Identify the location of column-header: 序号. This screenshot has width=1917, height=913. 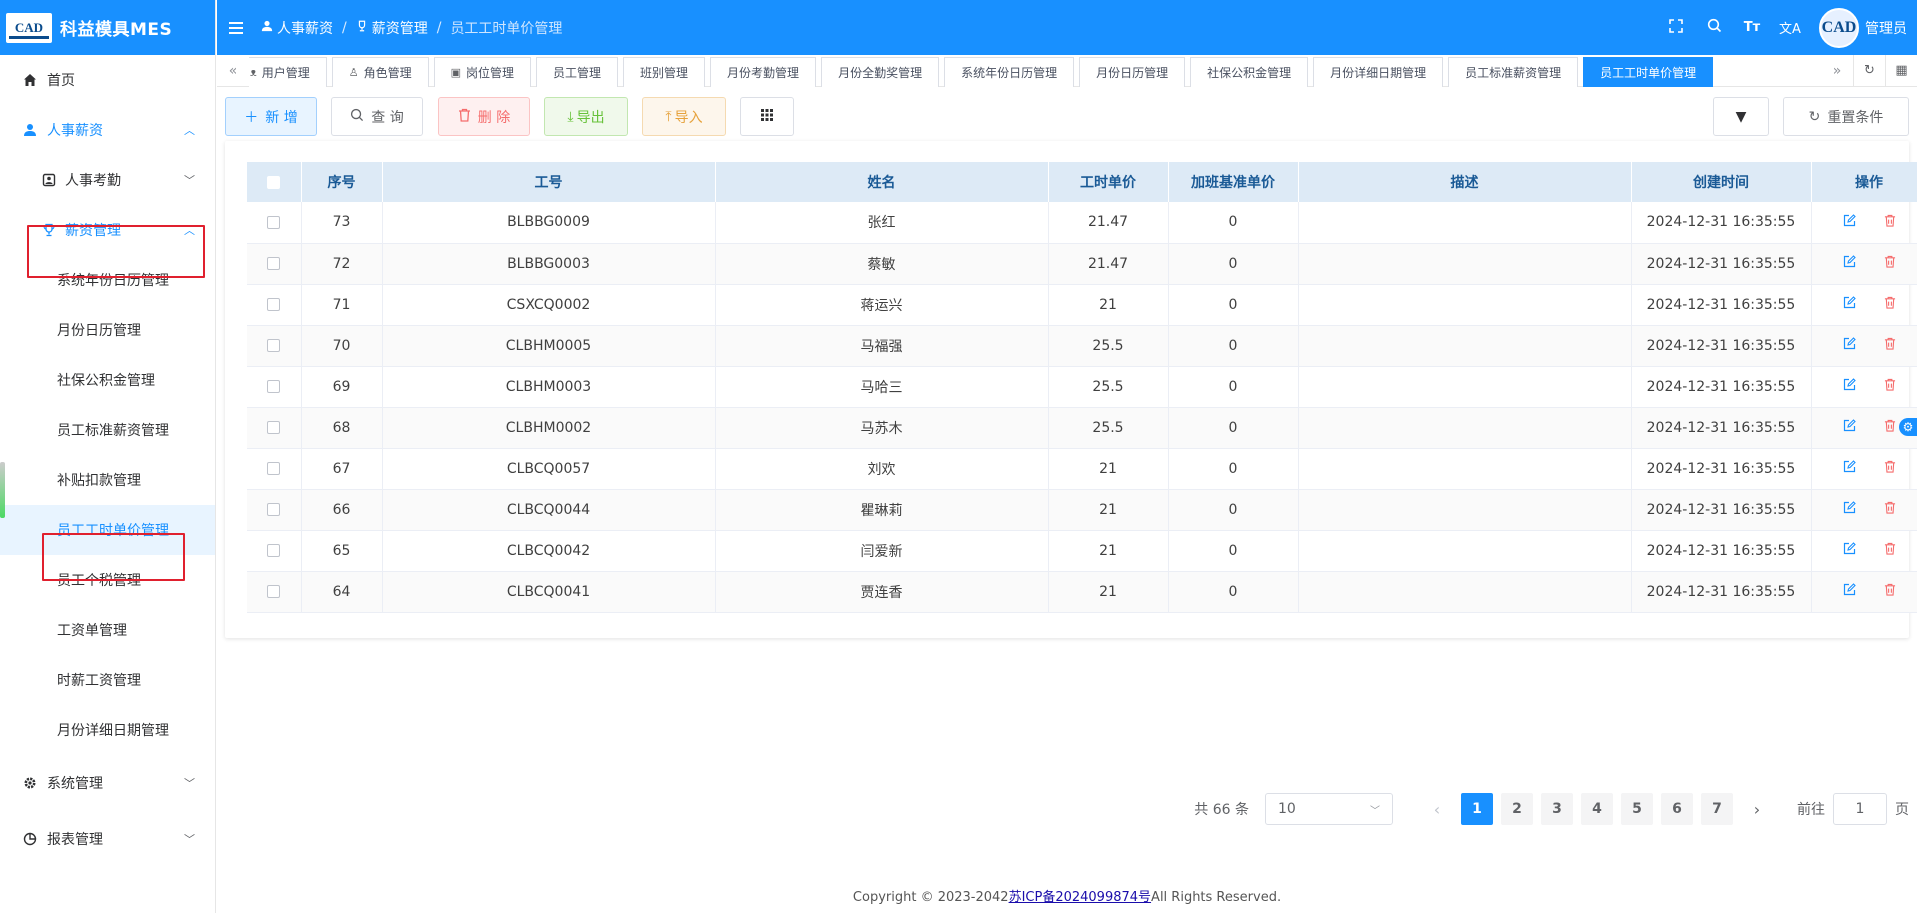
(342, 182).